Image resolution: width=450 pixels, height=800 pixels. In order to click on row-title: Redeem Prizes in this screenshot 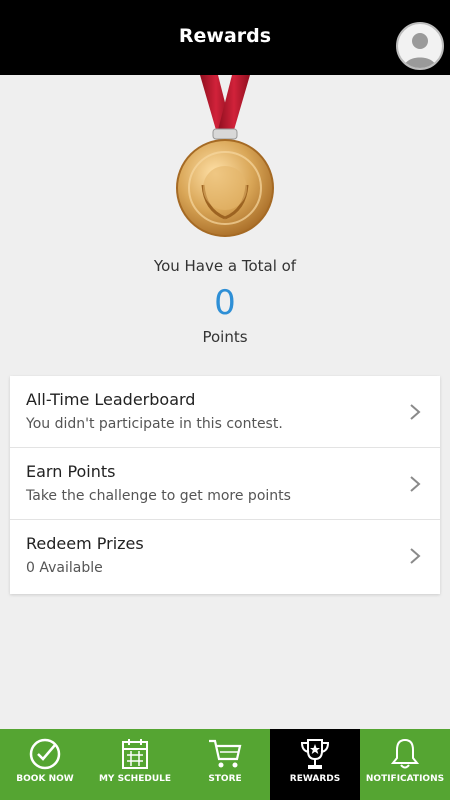, I will do `click(85, 543)`.